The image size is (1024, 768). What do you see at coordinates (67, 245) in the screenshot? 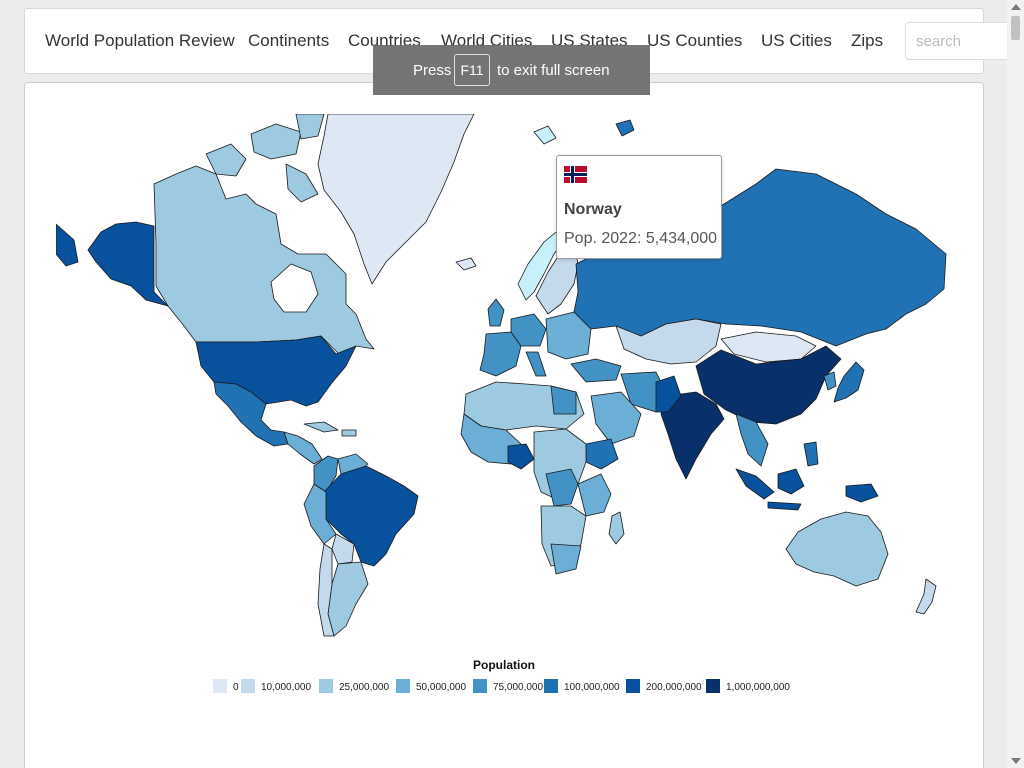
I see `region-alaska-west` at bounding box center [67, 245].